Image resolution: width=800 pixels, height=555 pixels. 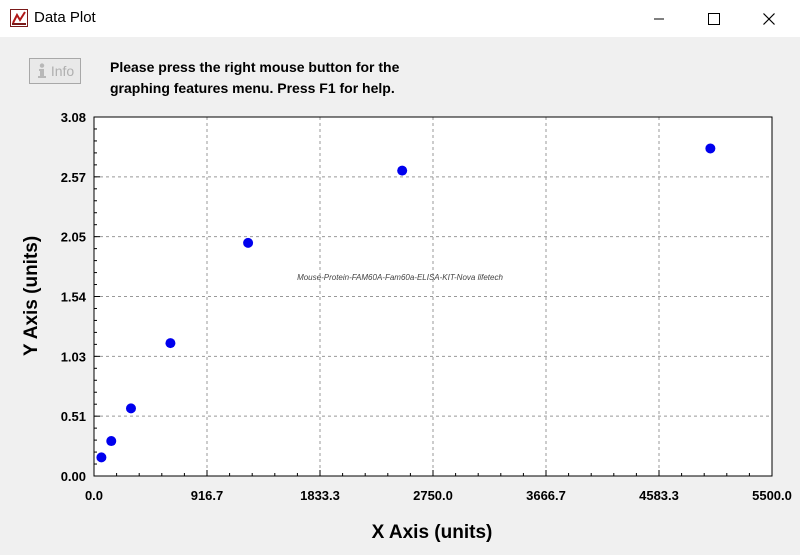 I want to click on x-tick-label: 4583.3, so click(x=659, y=495).